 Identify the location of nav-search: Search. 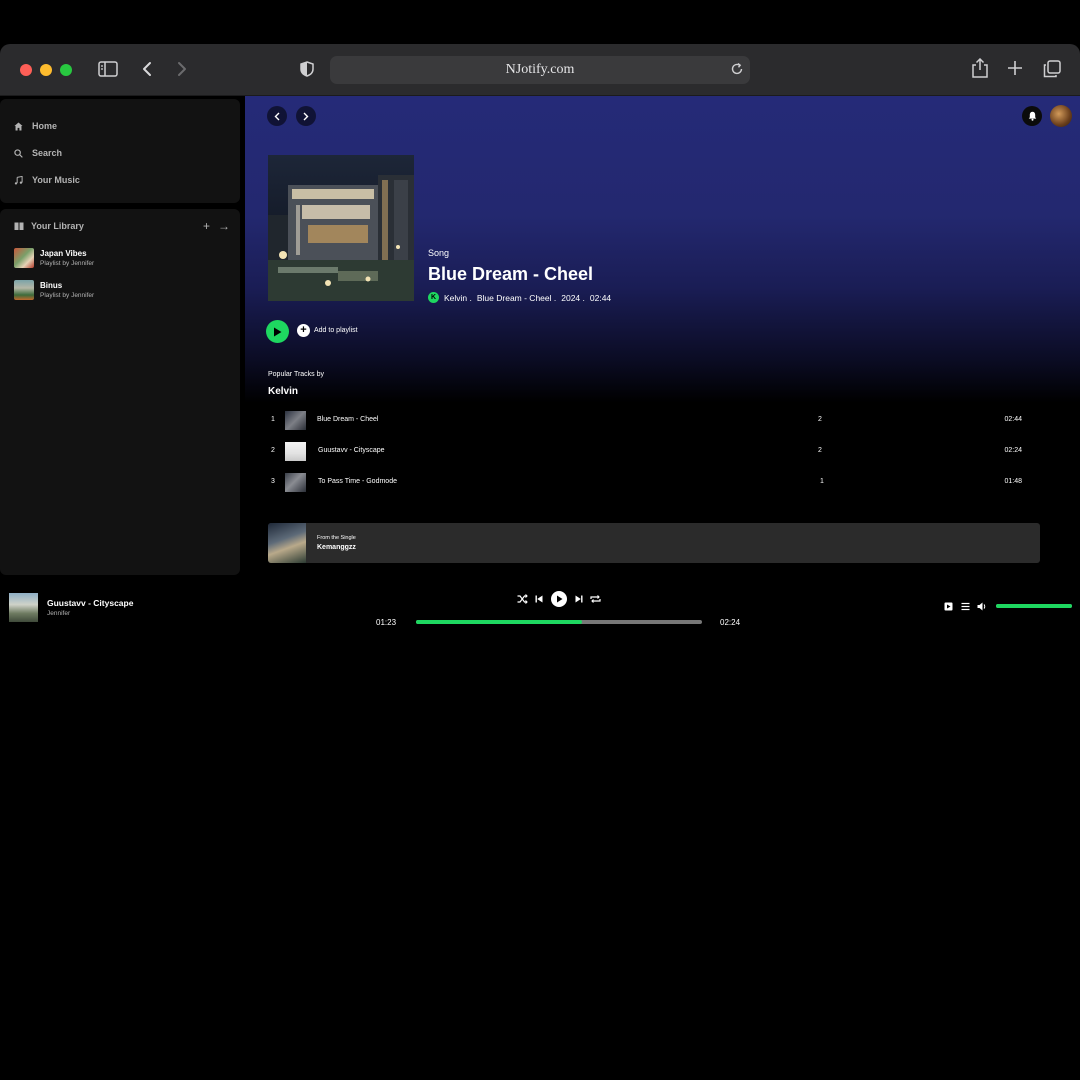
(38, 153).